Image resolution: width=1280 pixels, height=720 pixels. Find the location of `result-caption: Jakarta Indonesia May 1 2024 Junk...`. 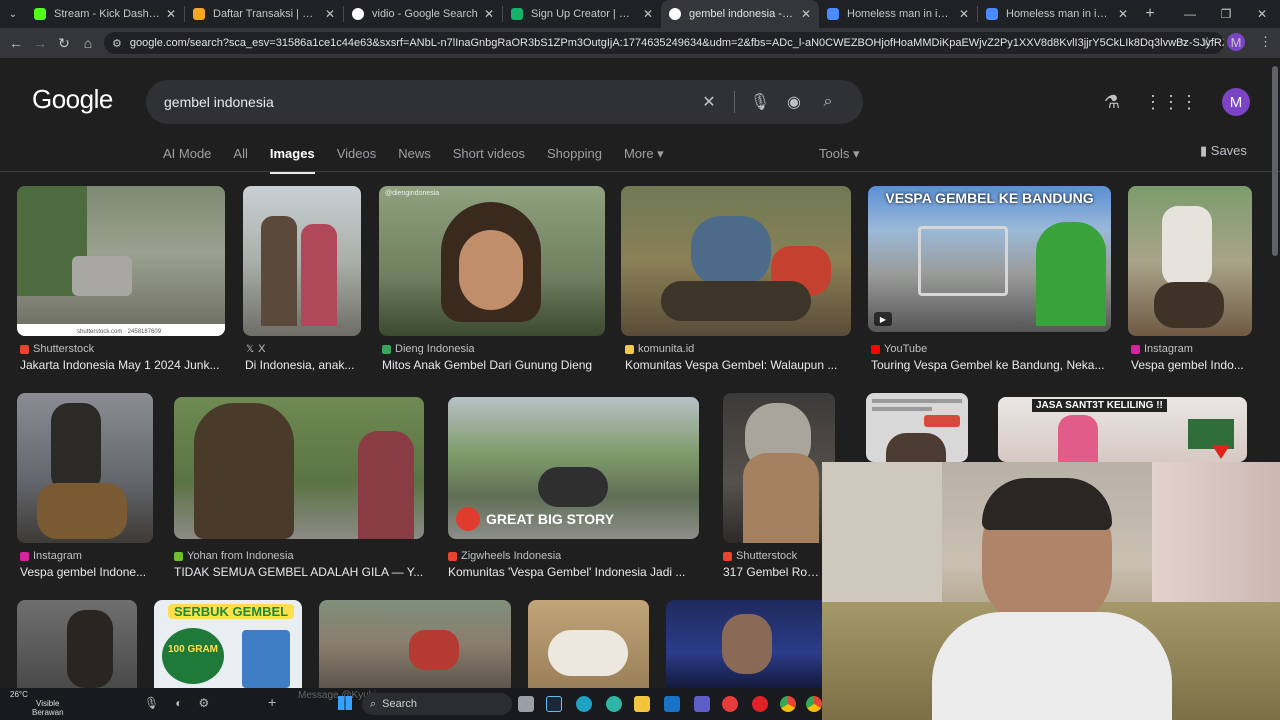

result-caption: Jakarta Indonesia May 1 2024 Junk... is located at coordinates (122, 365).